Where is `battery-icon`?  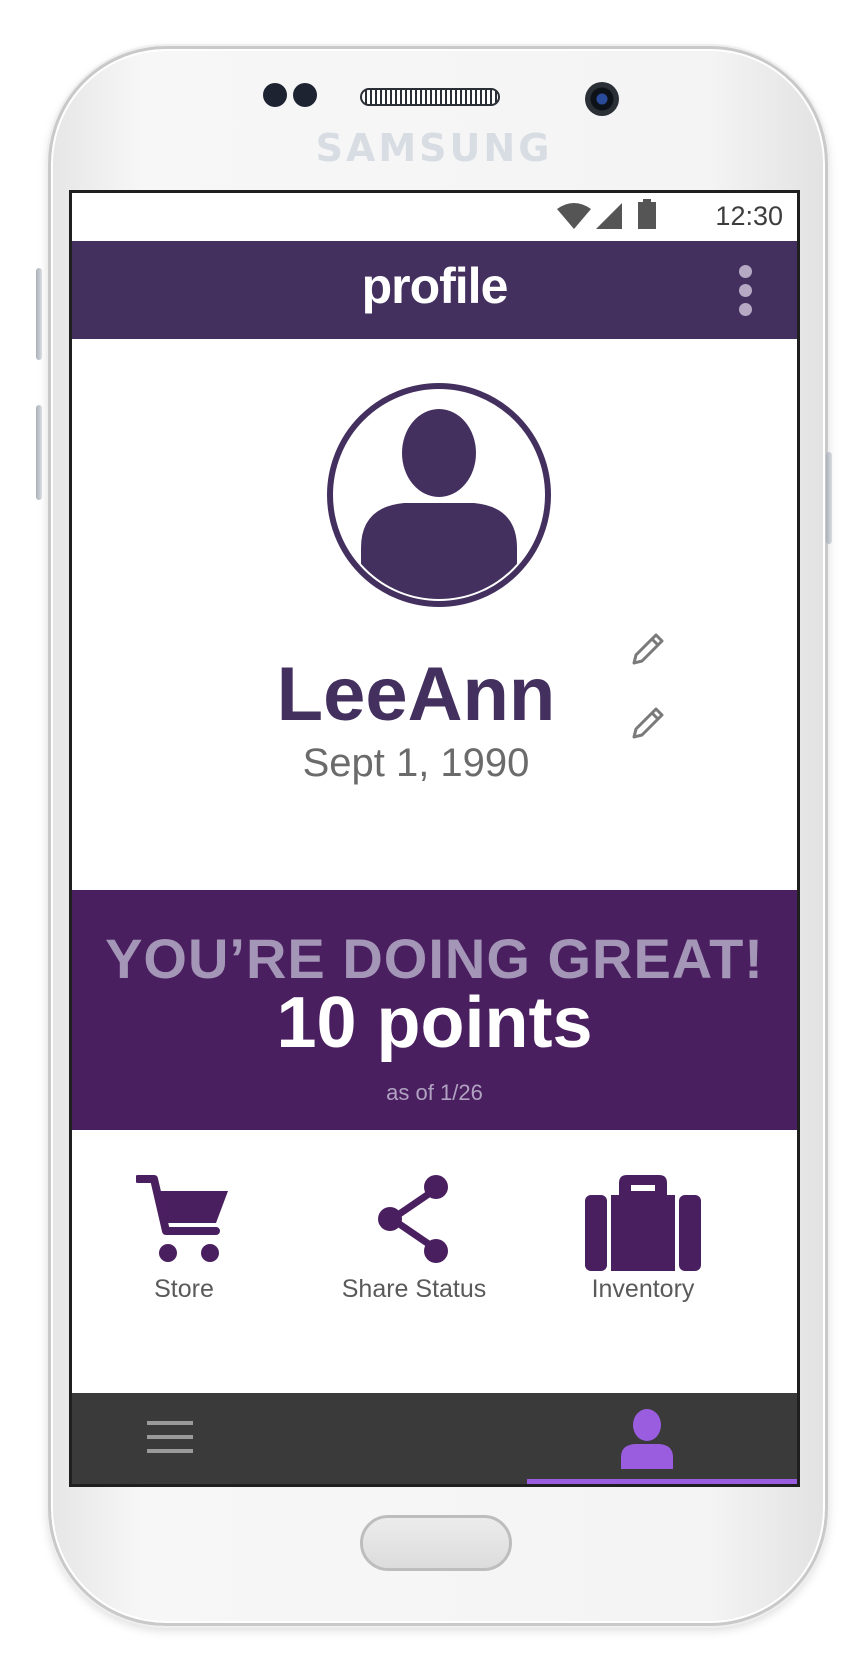 battery-icon is located at coordinates (647, 216).